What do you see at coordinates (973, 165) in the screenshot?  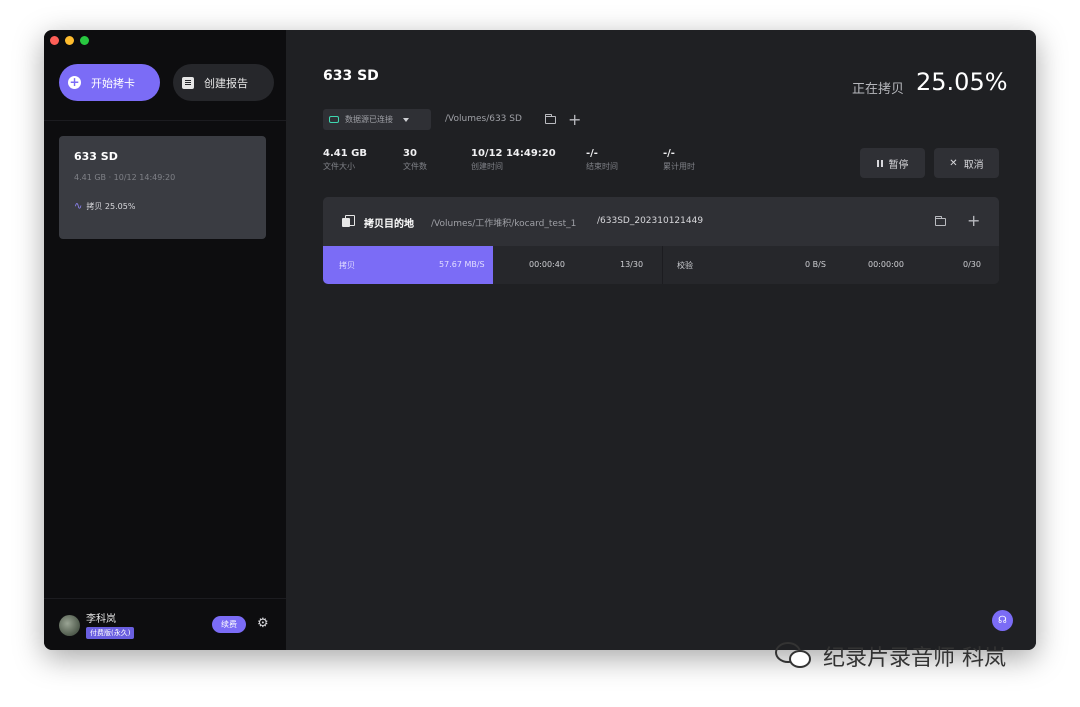 I see `cancel-label: 取消` at bounding box center [973, 165].